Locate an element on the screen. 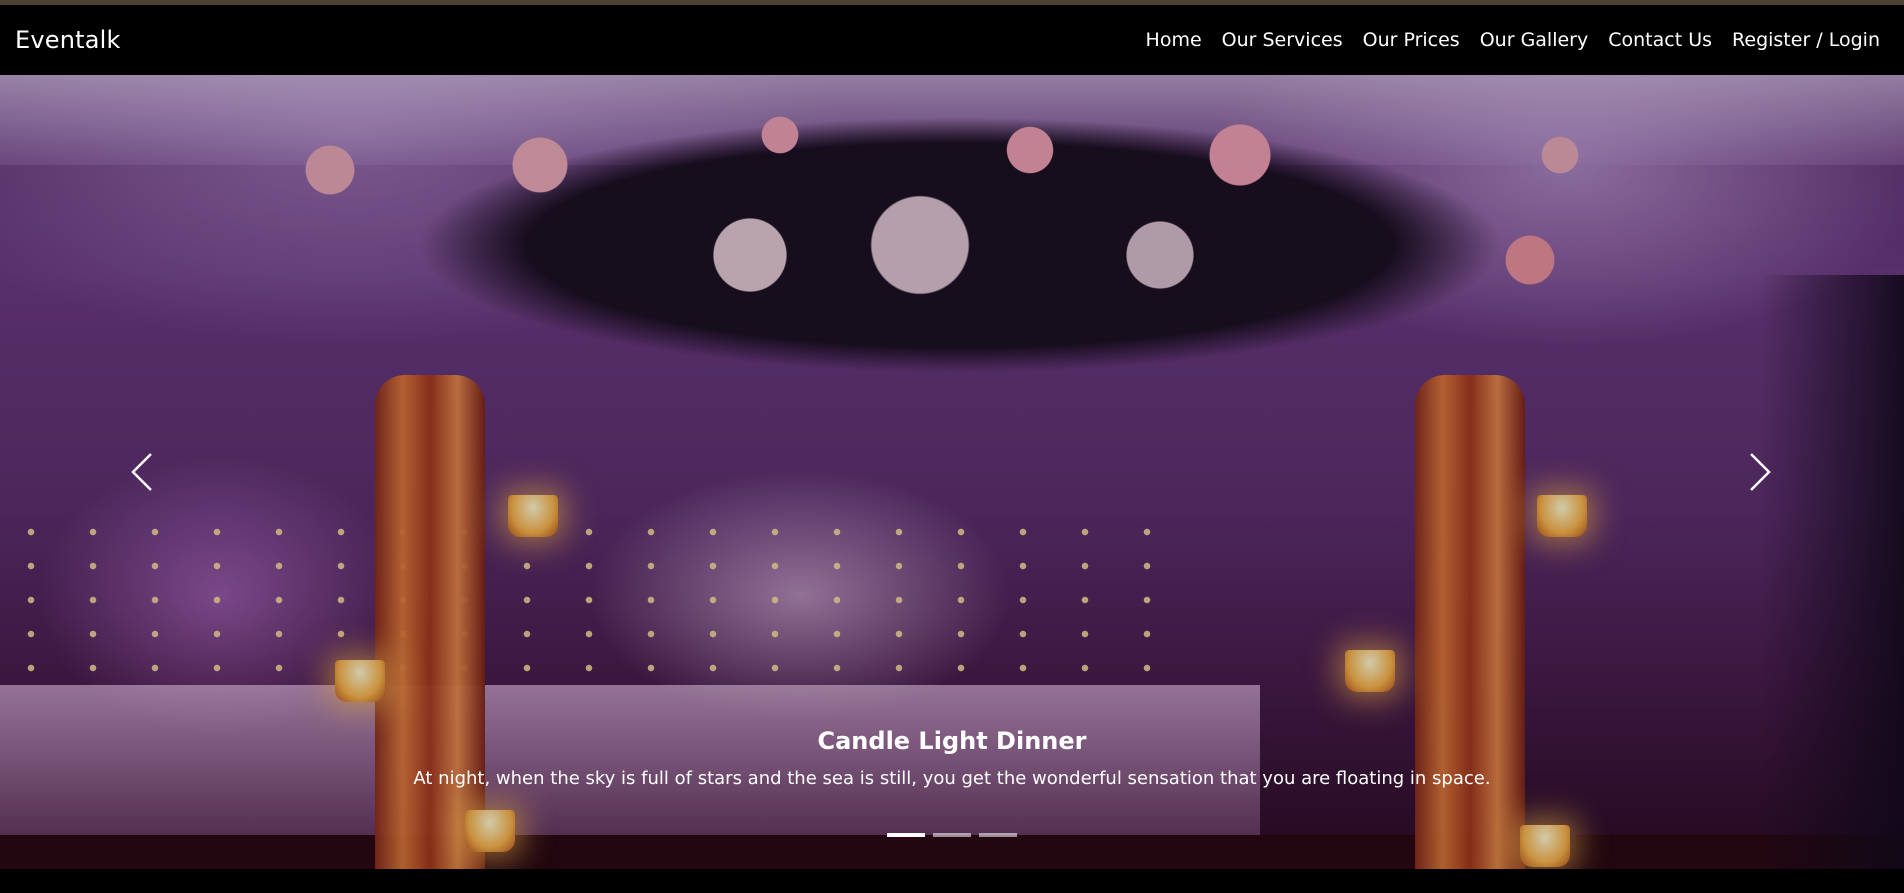 The width and height of the screenshot is (1904, 893). nav-link-gallery: Our Gallery is located at coordinates (1534, 40).